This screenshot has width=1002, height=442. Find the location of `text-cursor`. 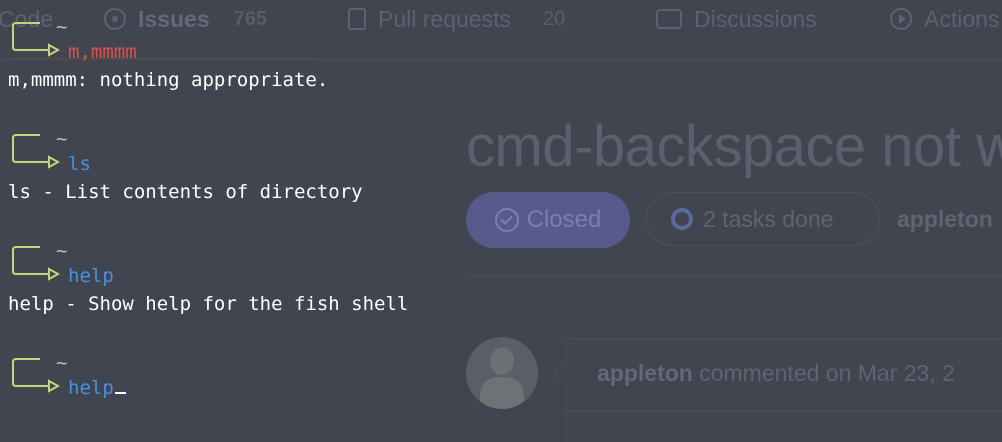

text-cursor is located at coordinates (120, 393).